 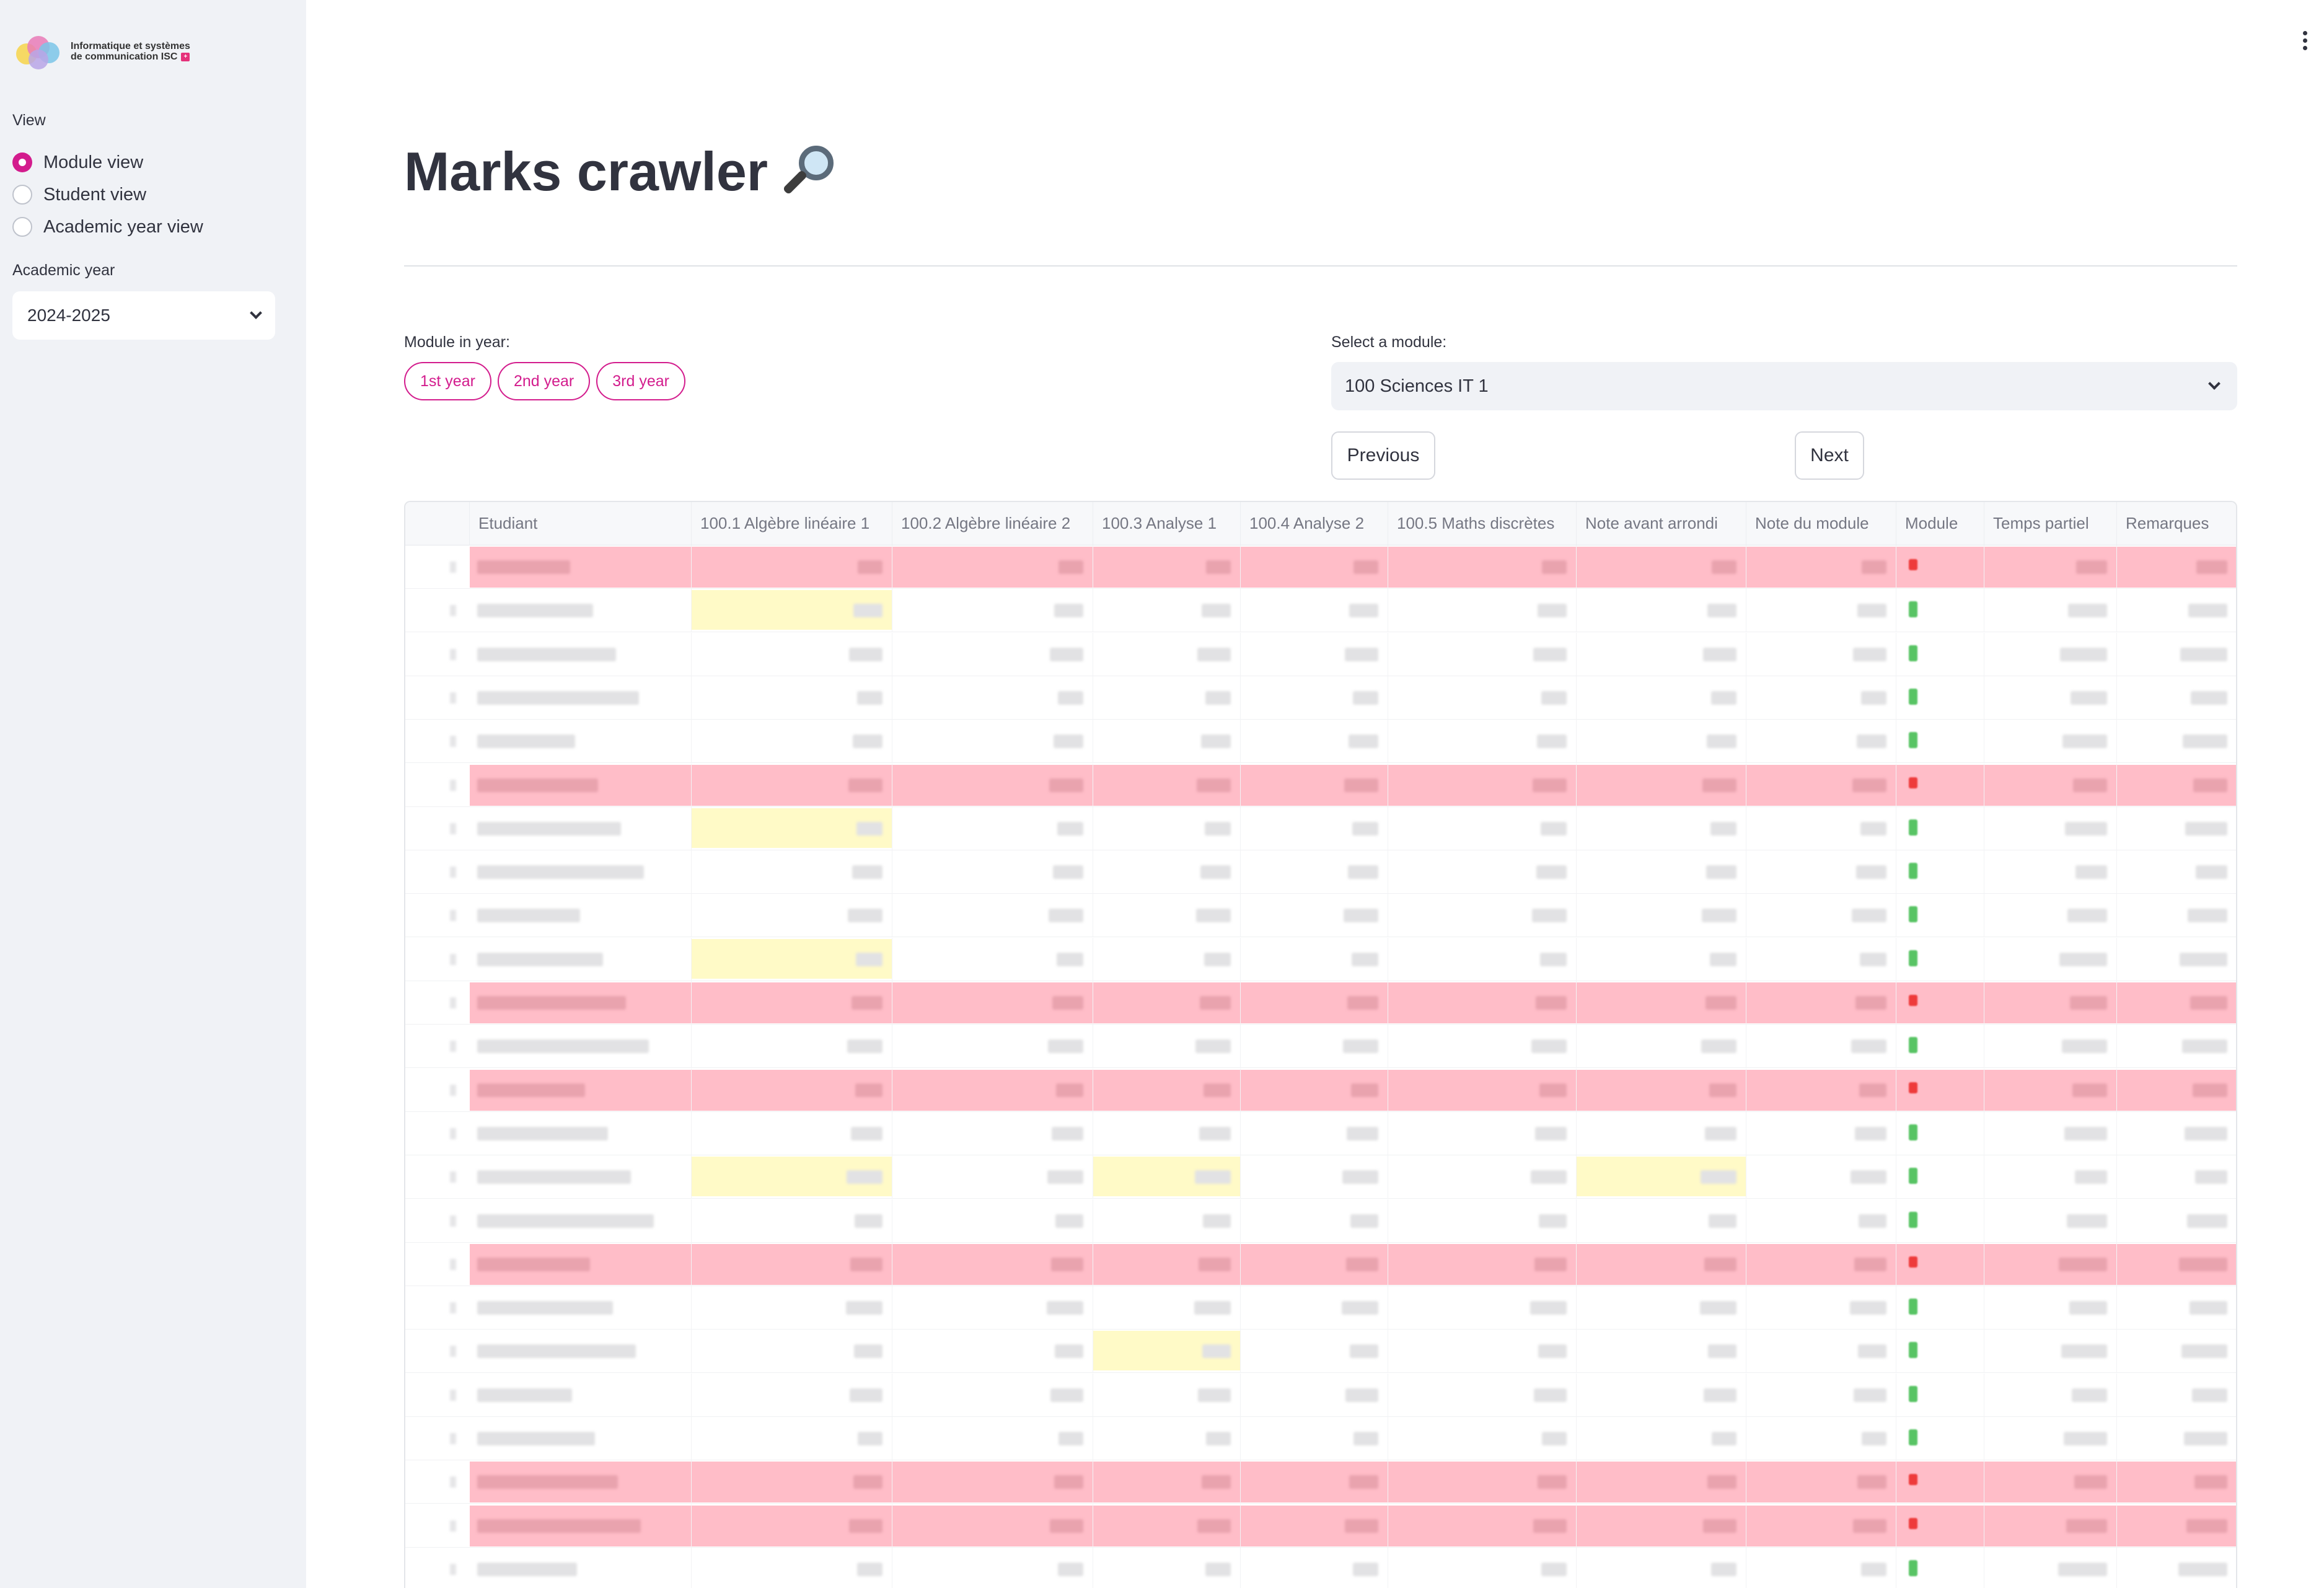 I want to click on column-header: 100.4 Analyse 2, so click(x=1315, y=523).